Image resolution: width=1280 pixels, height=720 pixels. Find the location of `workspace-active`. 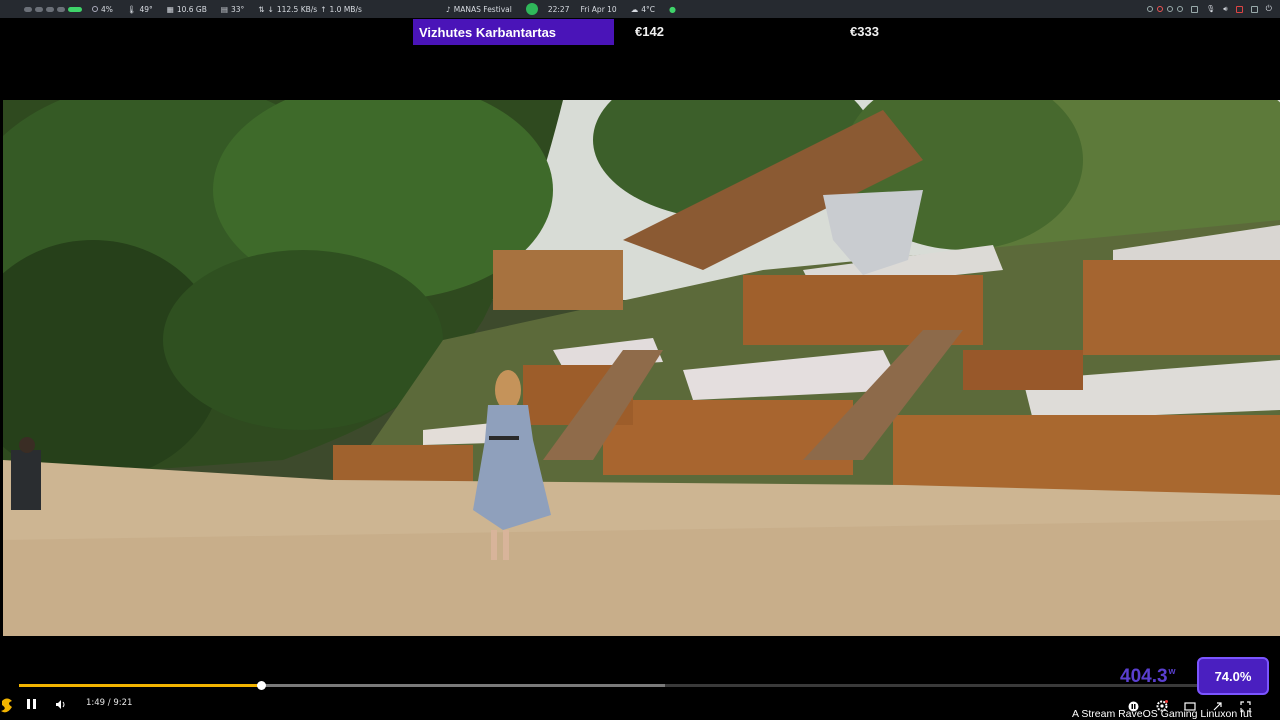

workspace-active is located at coordinates (75, 9).